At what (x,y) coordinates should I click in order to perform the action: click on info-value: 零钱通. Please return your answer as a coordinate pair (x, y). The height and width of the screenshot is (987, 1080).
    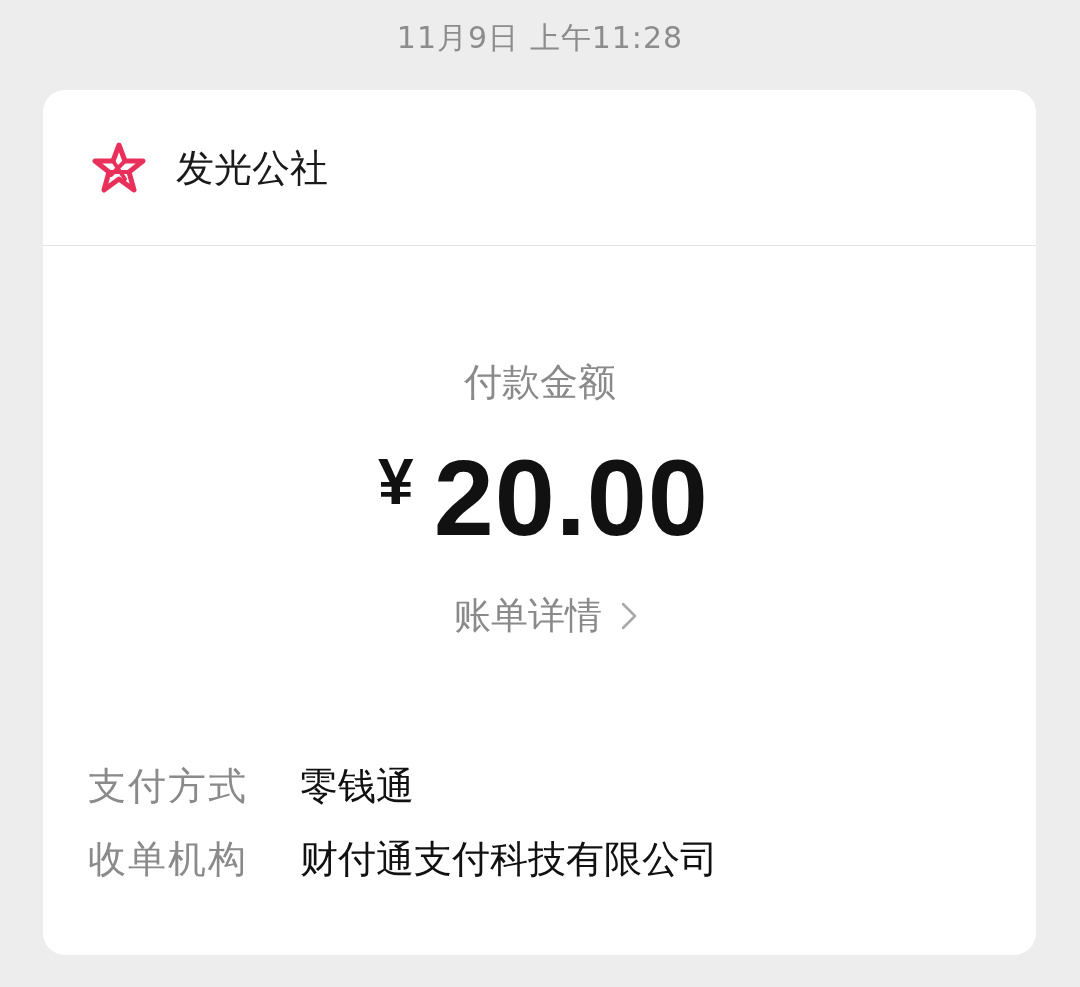
    Looking at the image, I should click on (357, 786).